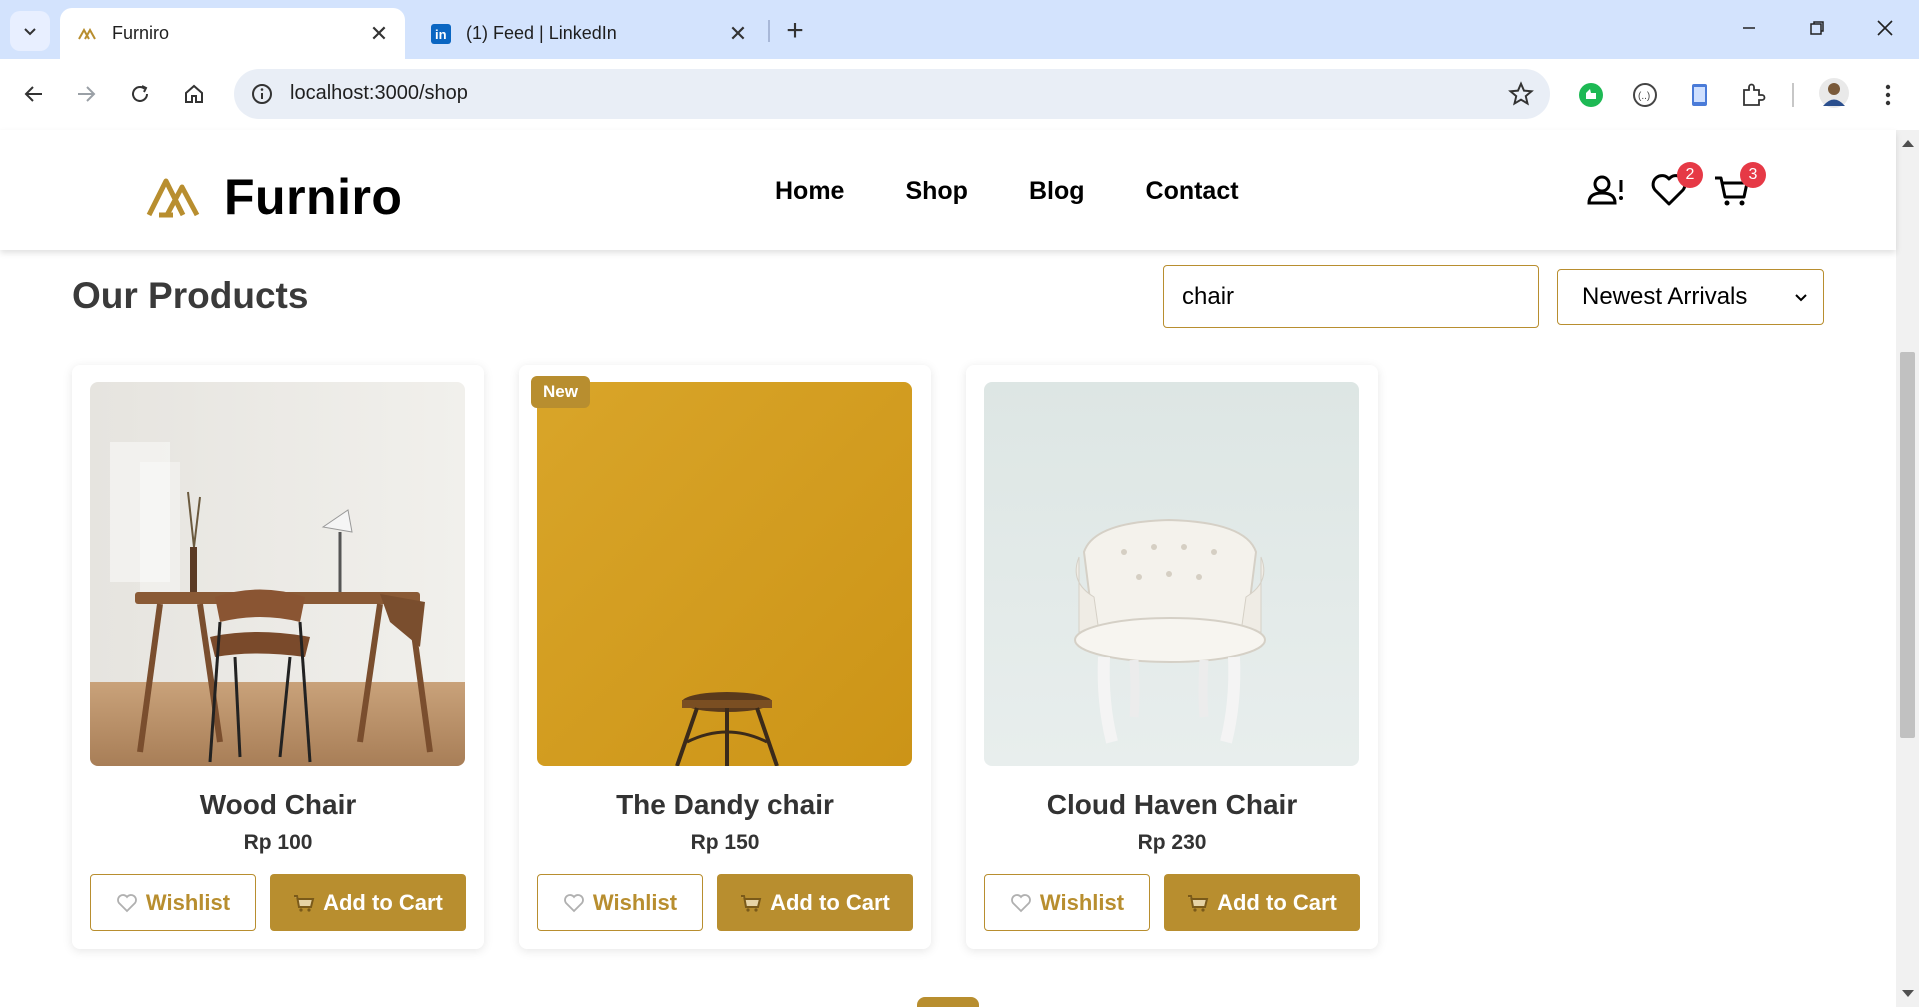 The image size is (1919, 1007). I want to click on site-header: Furniro Home Shop Blog Contact 2 3, so click(948, 190).